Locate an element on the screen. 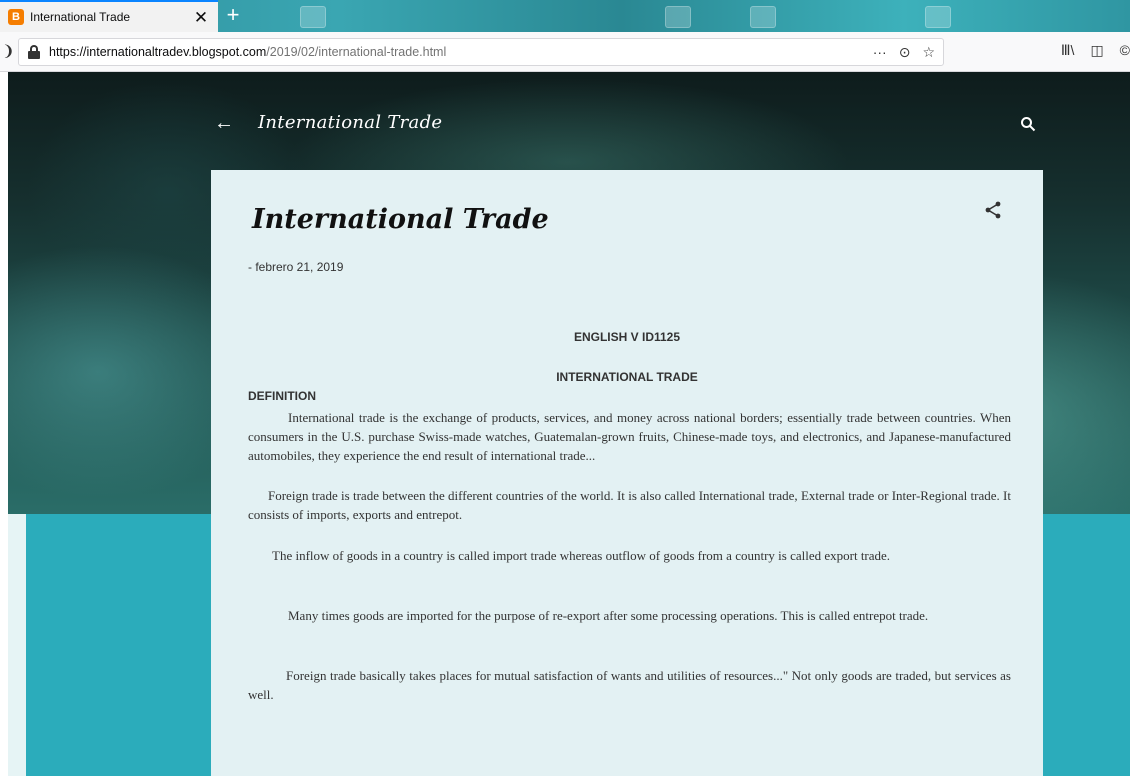 The width and height of the screenshot is (1130, 776). left-margin-lower is located at coordinates (17, 645).